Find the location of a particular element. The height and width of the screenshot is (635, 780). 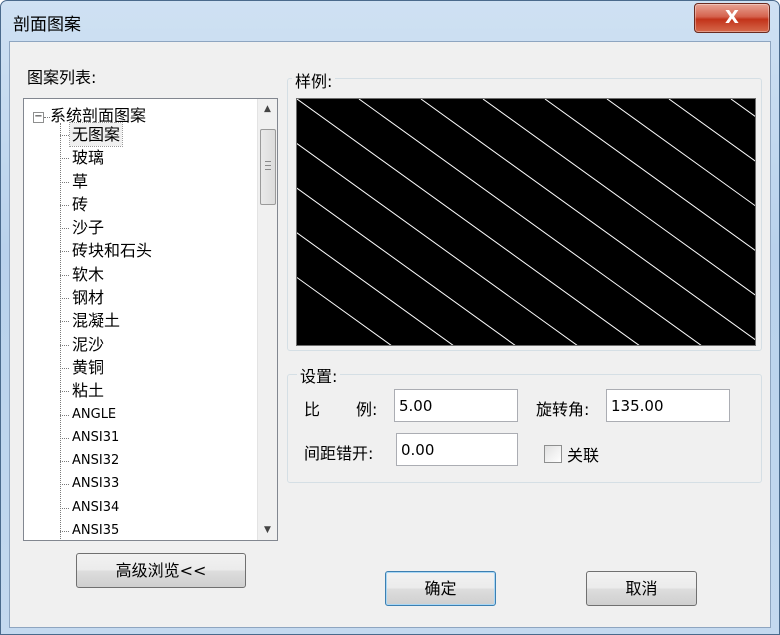

title-bar: 剖面图案 X is located at coordinates (390, 21).